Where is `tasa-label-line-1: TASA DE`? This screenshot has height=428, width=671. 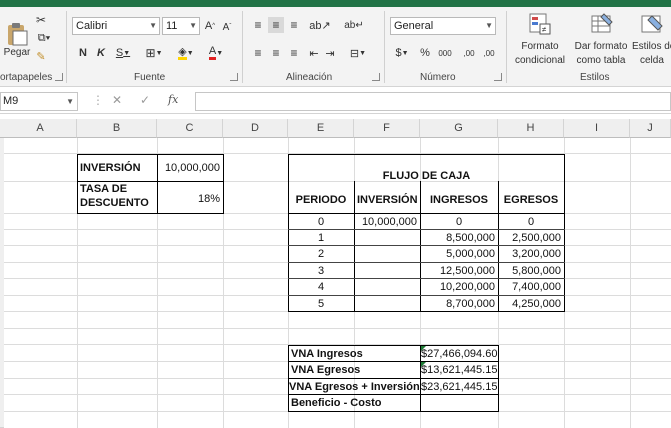 tasa-label-line-1: TASA DE is located at coordinates (117, 189).